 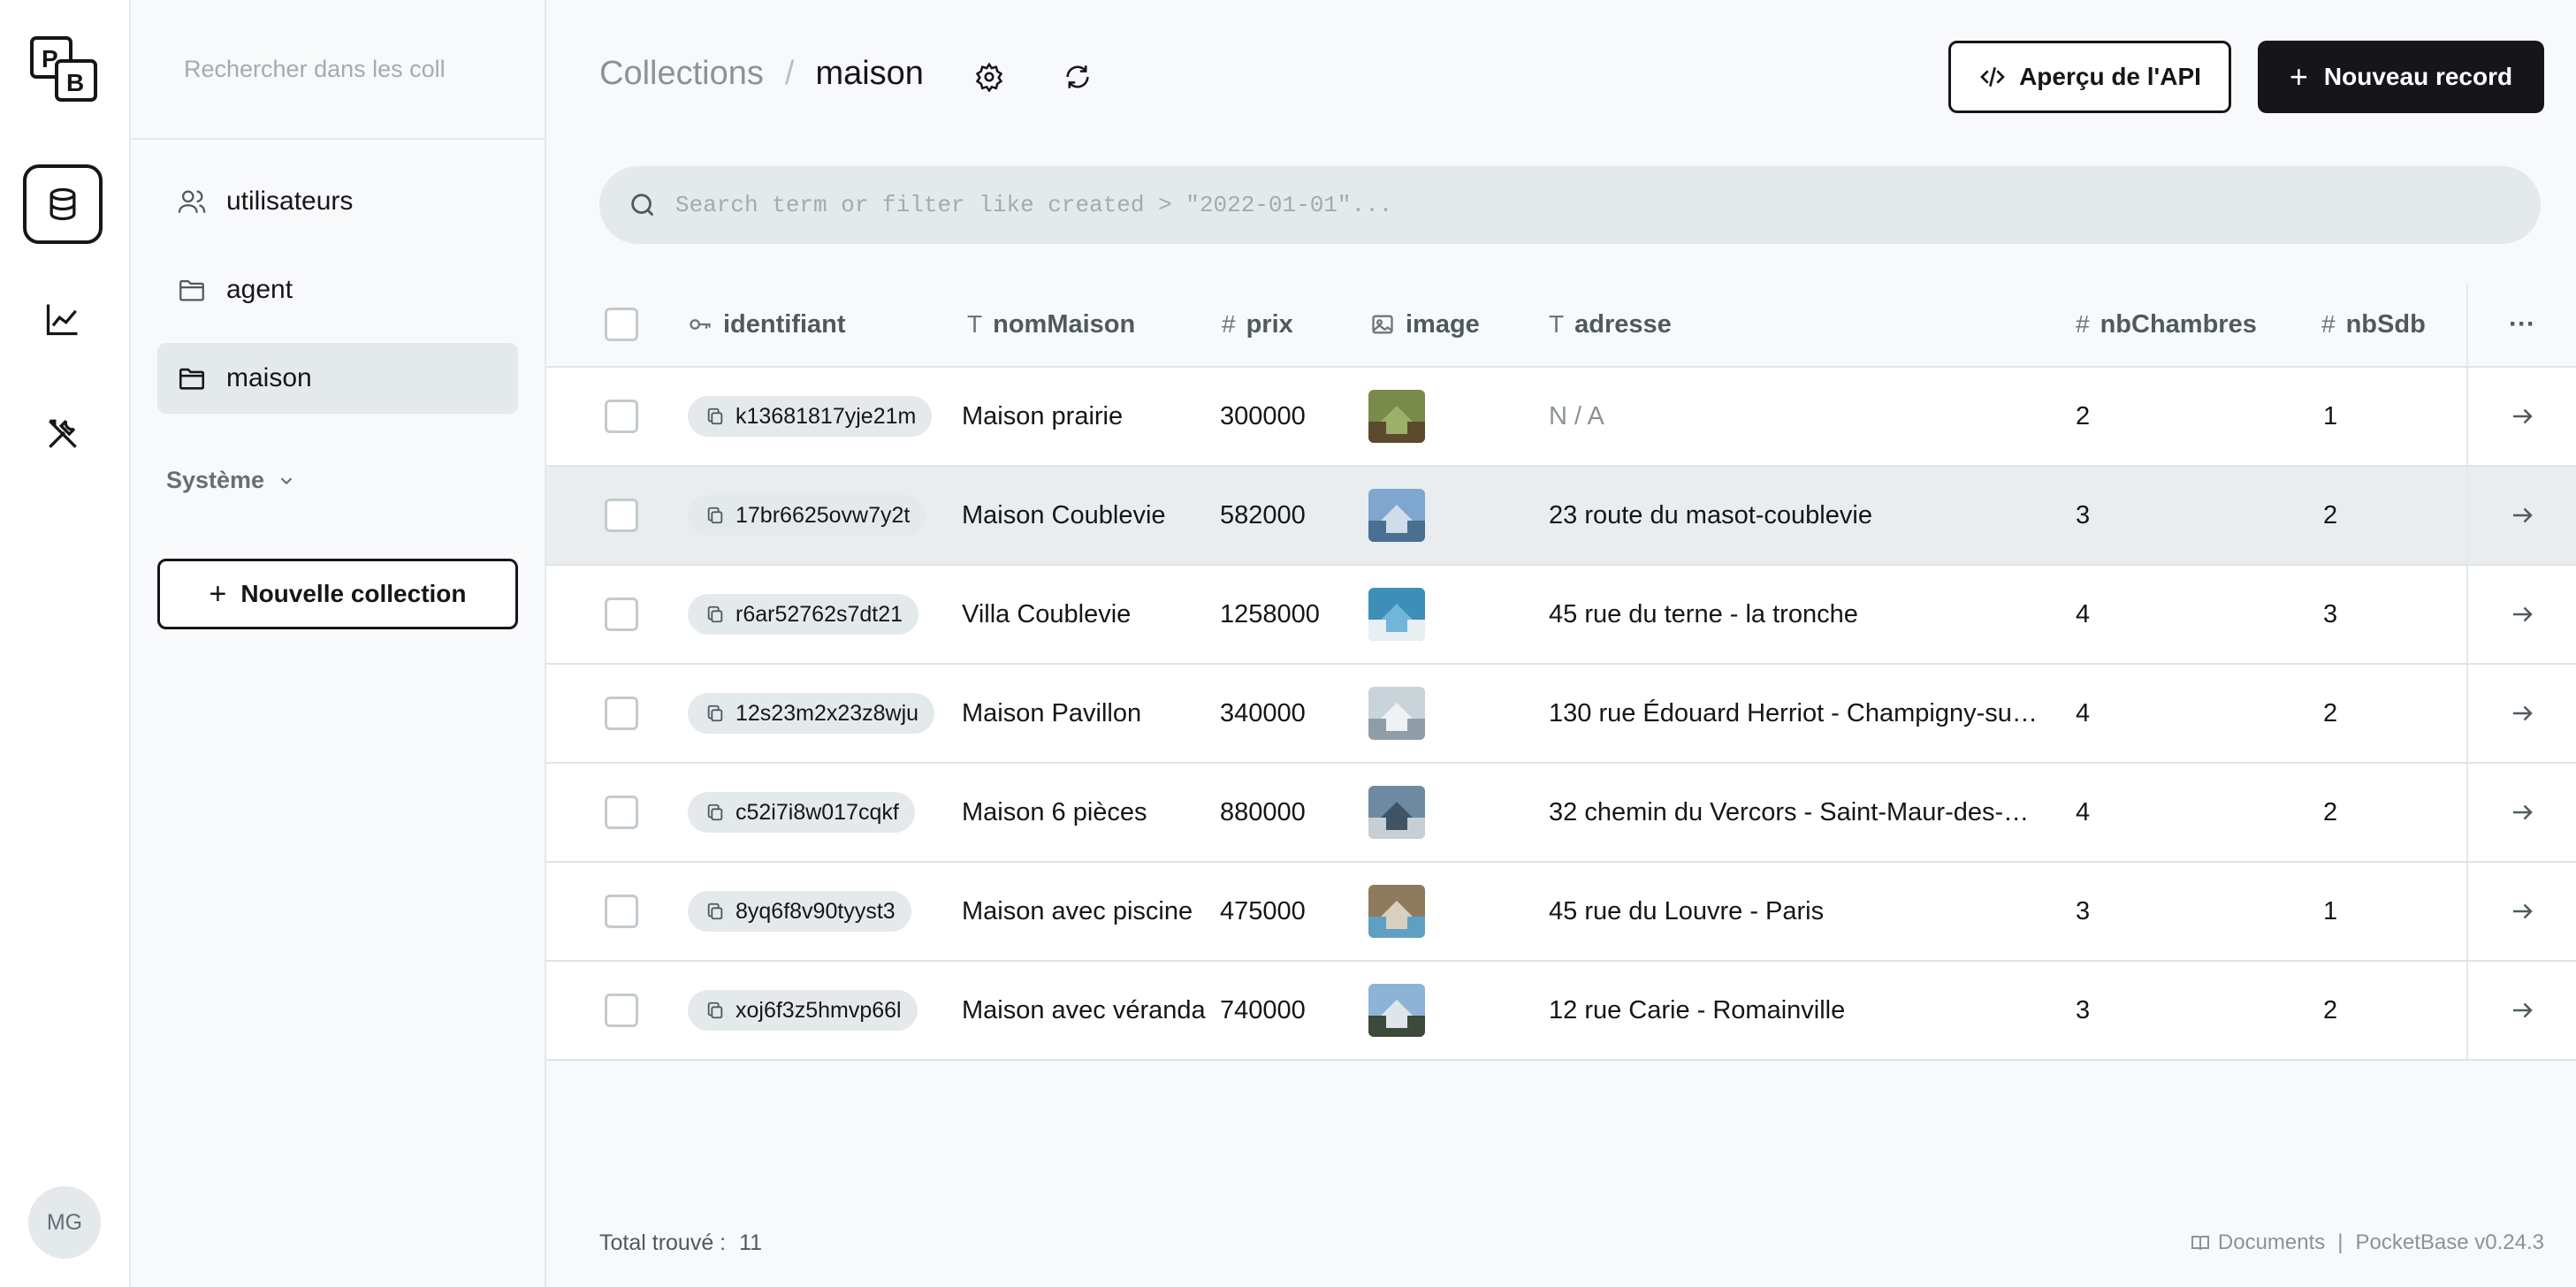 What do you see at coordinates (2110, 76) in the screenshot?
I see `api-preview-label: Aperçu de l'API` at bounding box center [2110, 76].